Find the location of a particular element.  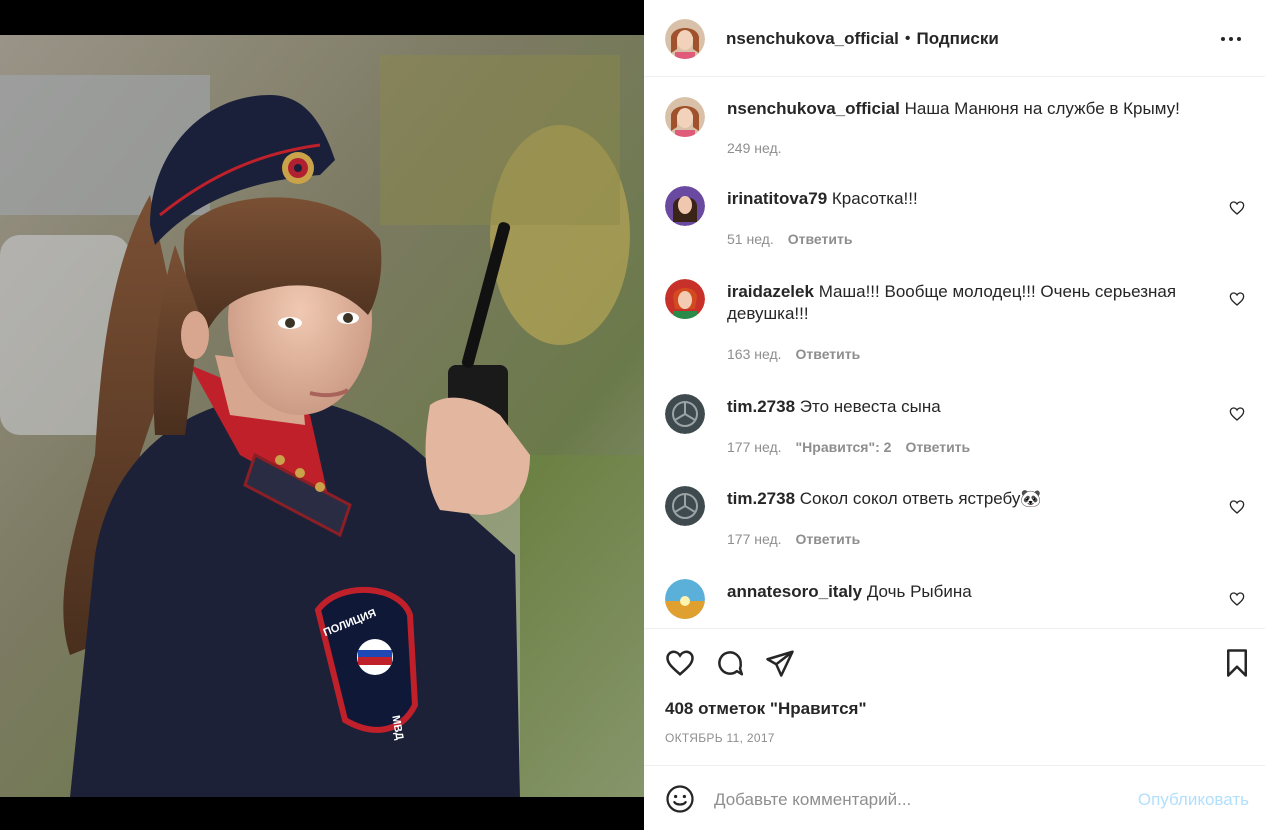

publish-button: Опубликовать is located at coordinates (1193, 800).